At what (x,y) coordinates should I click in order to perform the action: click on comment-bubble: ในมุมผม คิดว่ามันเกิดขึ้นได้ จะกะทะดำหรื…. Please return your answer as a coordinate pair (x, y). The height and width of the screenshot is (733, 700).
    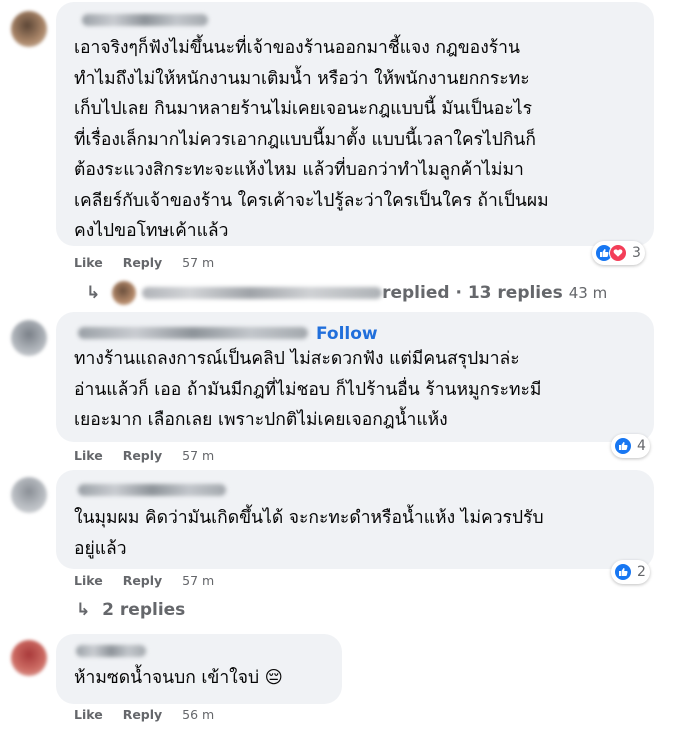
    Looking at the image, I should click on (355, 519).